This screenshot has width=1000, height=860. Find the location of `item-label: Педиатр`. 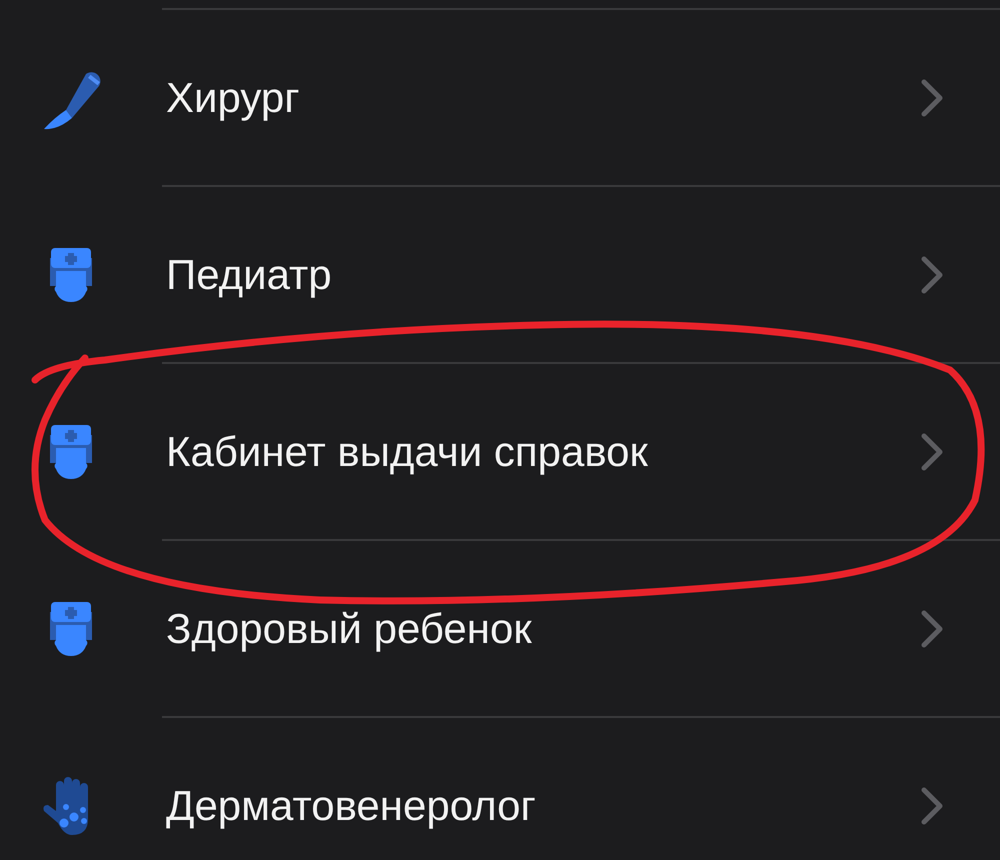

item-label: Педиатр is located at coordinates (249, 275).